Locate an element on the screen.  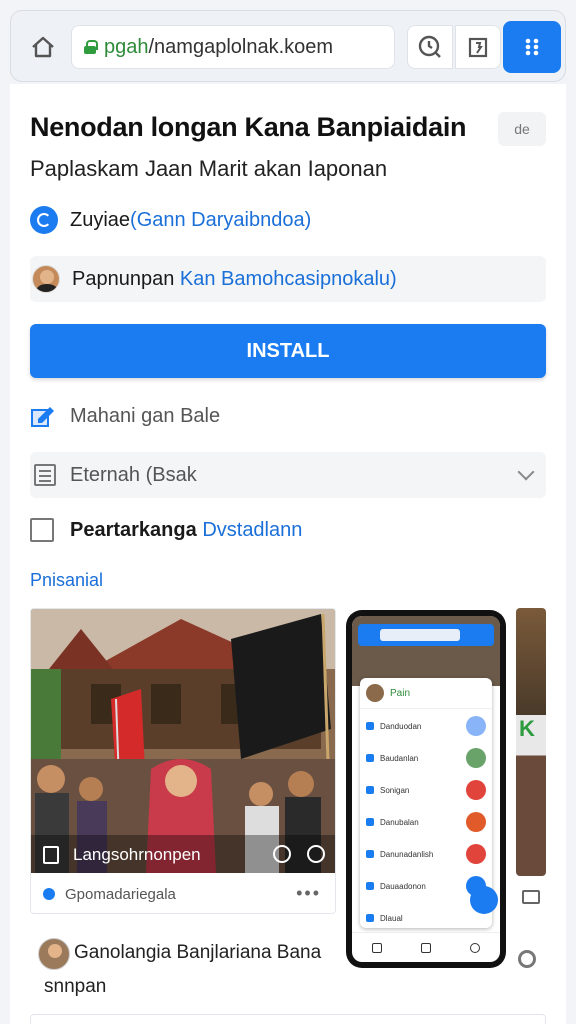
phone-list-item: Danunadanlish is located at coordinates (426, 854).